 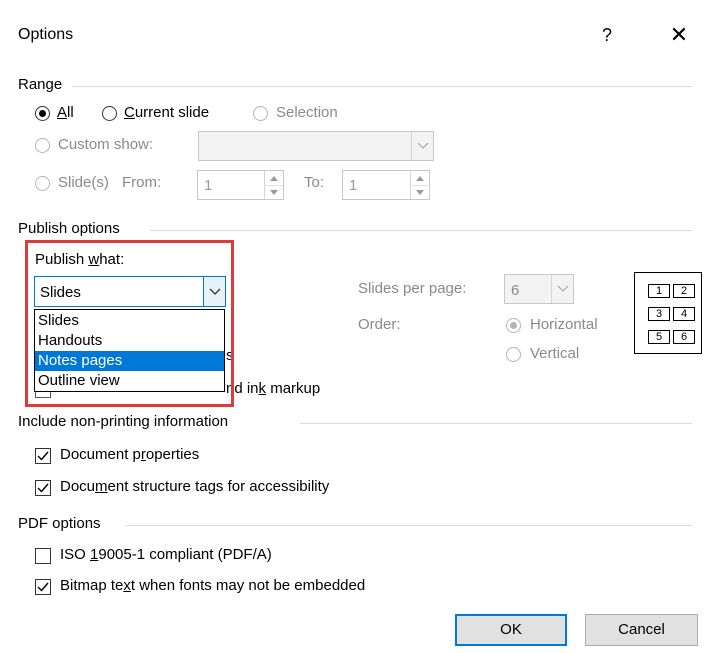 I want to click on page-layout-preview-icon: 1 2 3 4 5 6, so click(x=668, y=313).